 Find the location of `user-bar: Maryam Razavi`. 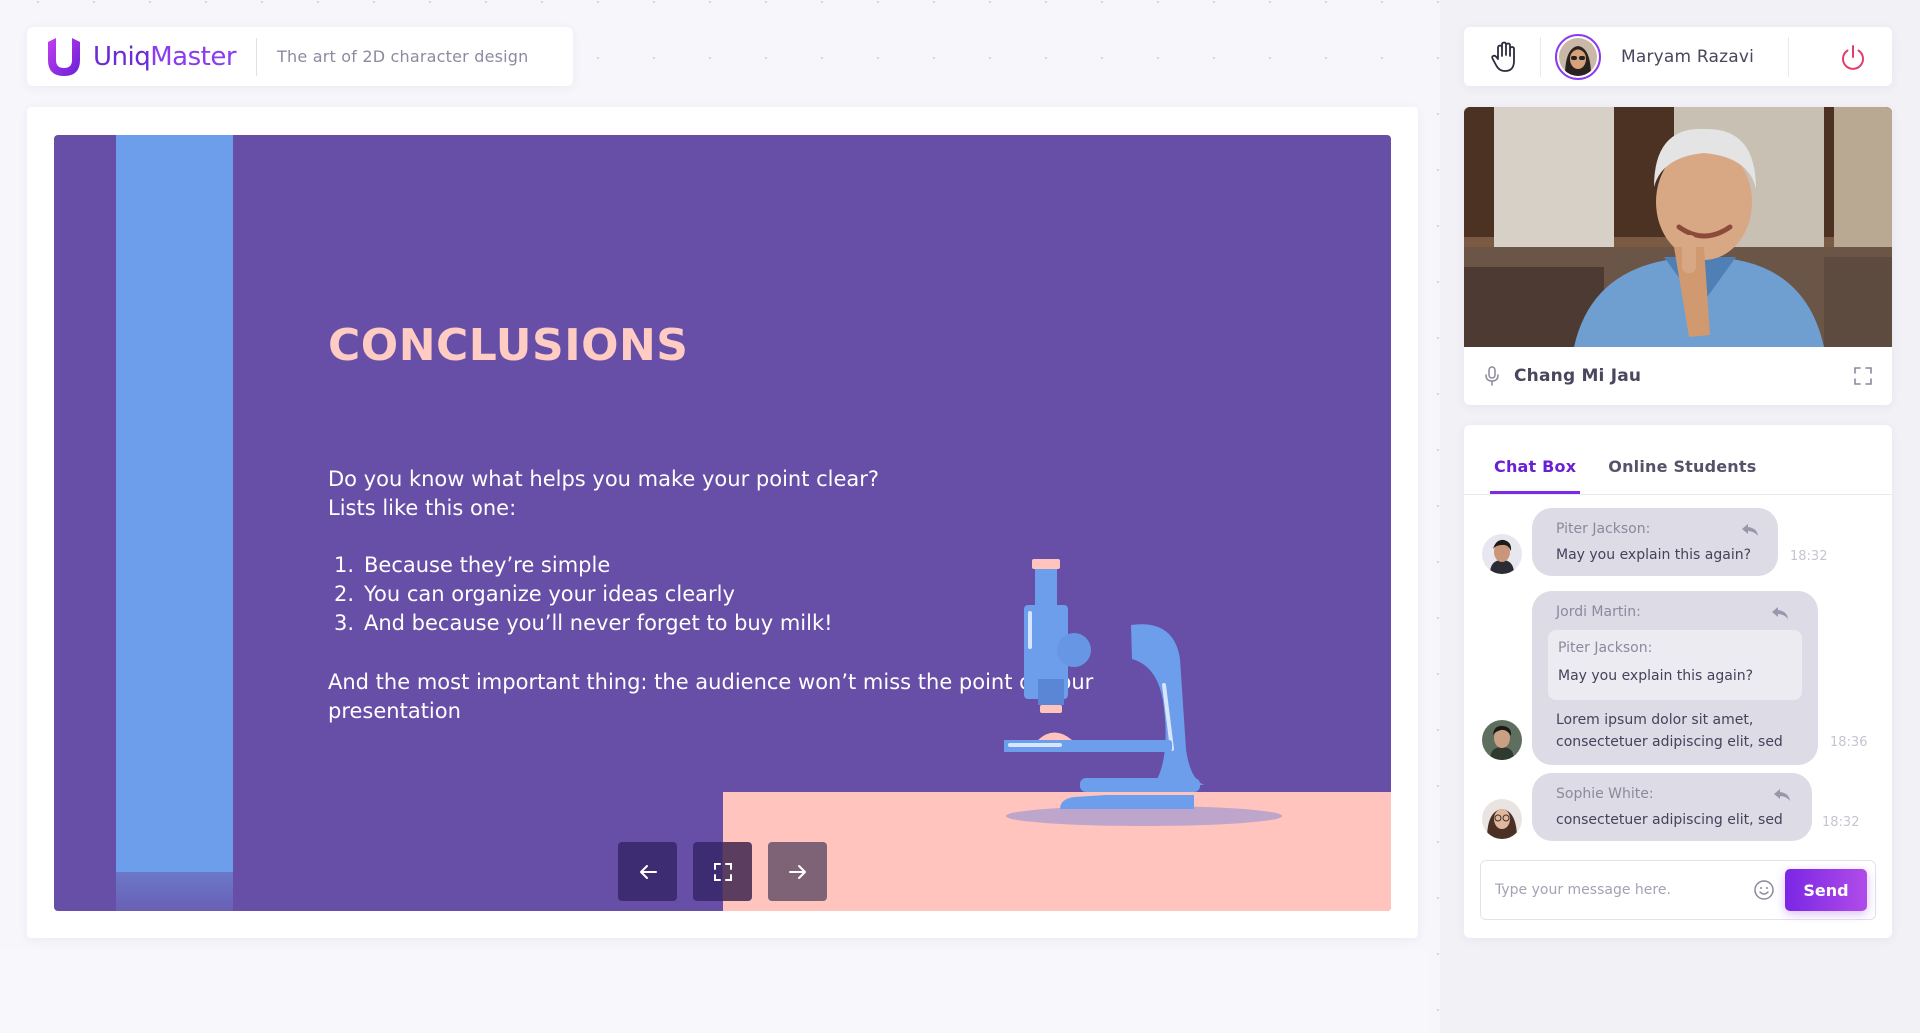

user-bar: Maryam Razavi is located at coordinates (1678, 56).